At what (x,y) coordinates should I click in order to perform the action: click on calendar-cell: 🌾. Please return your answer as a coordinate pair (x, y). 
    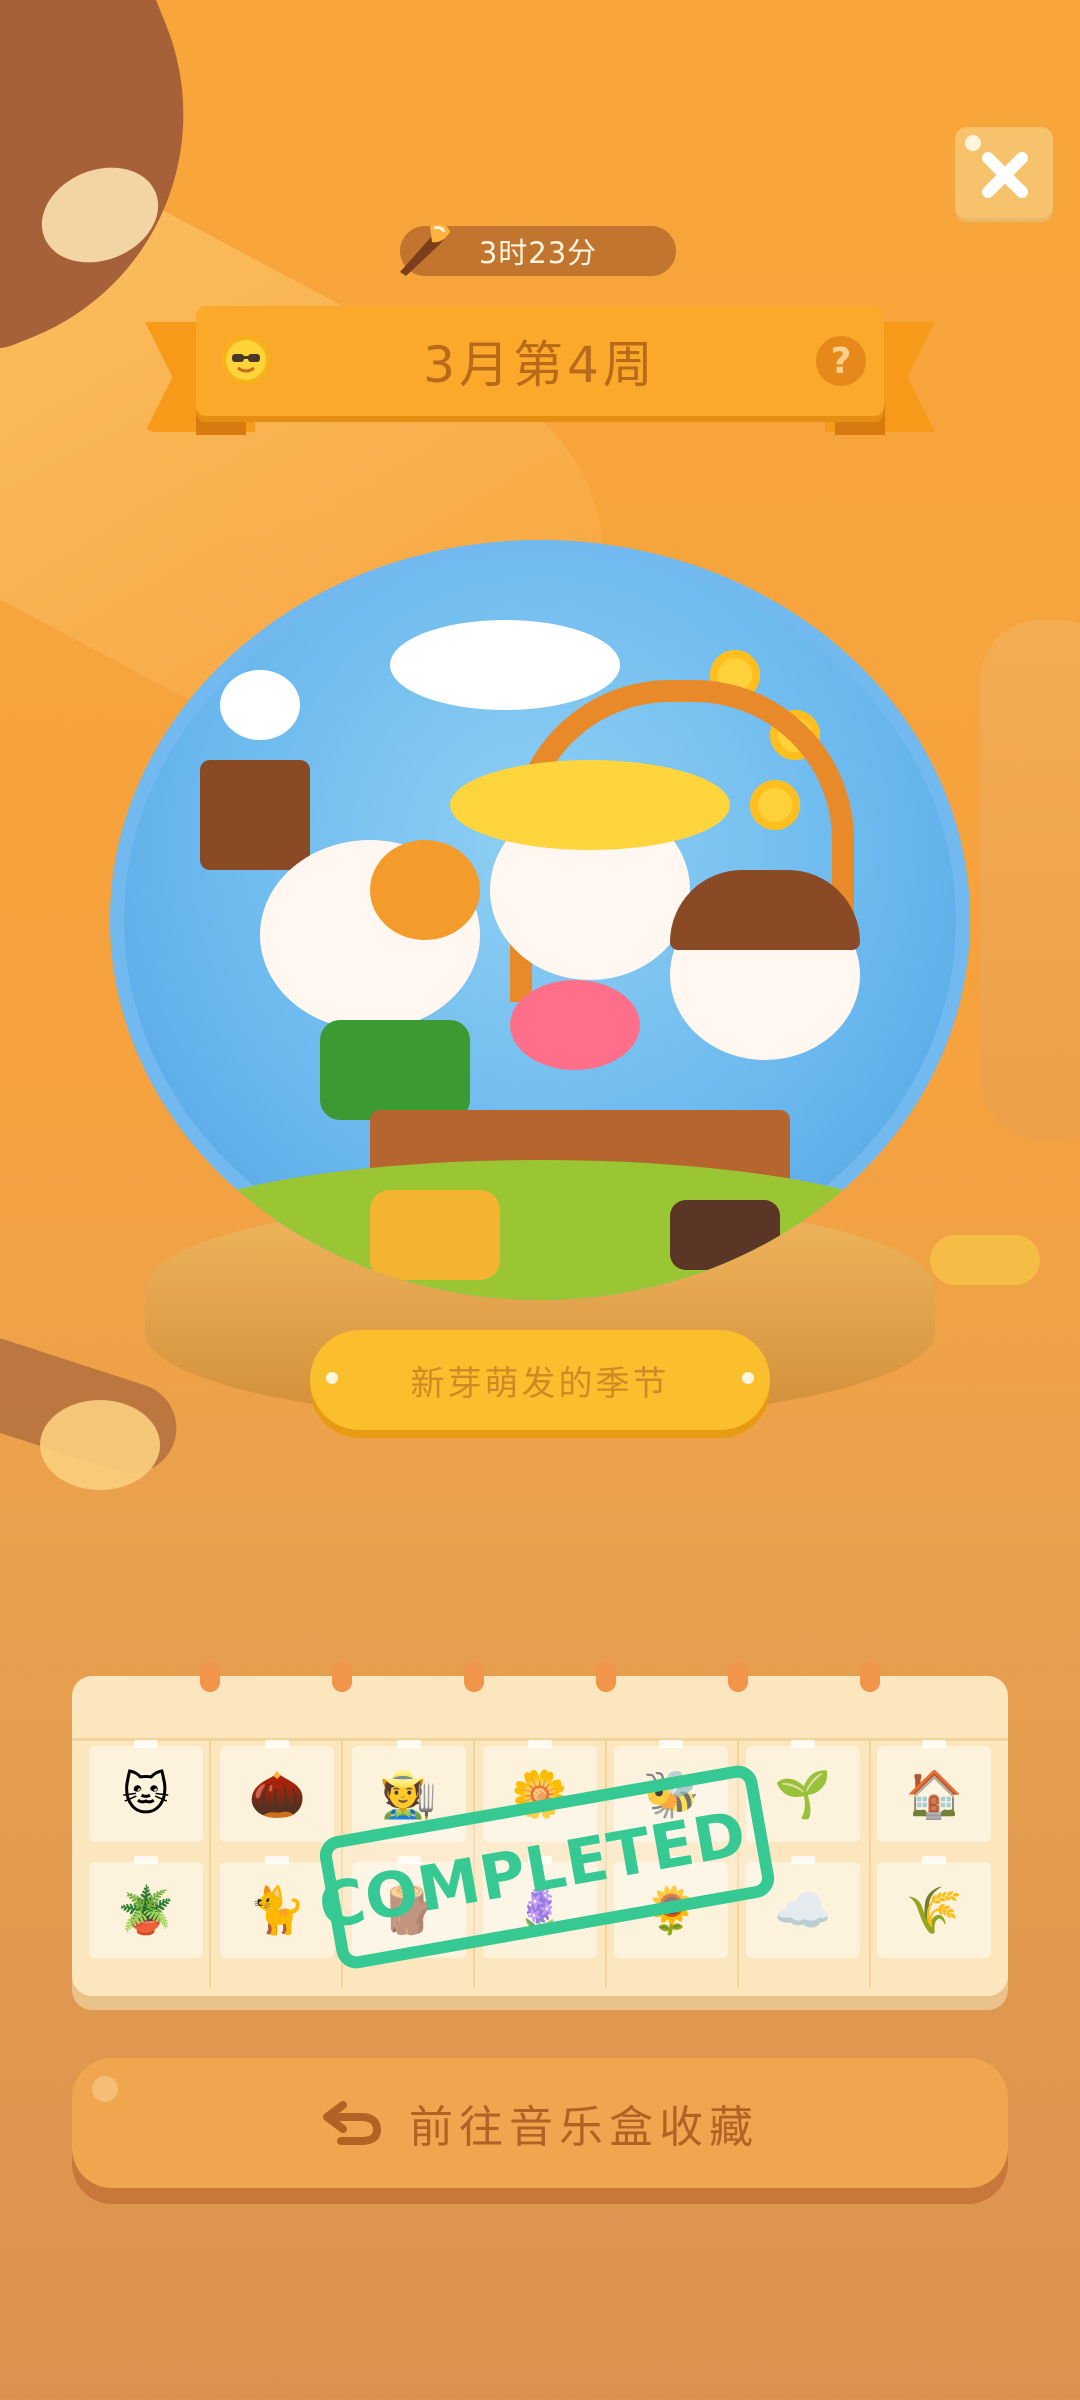
    Looking at the image, I should click on (934, 1907).